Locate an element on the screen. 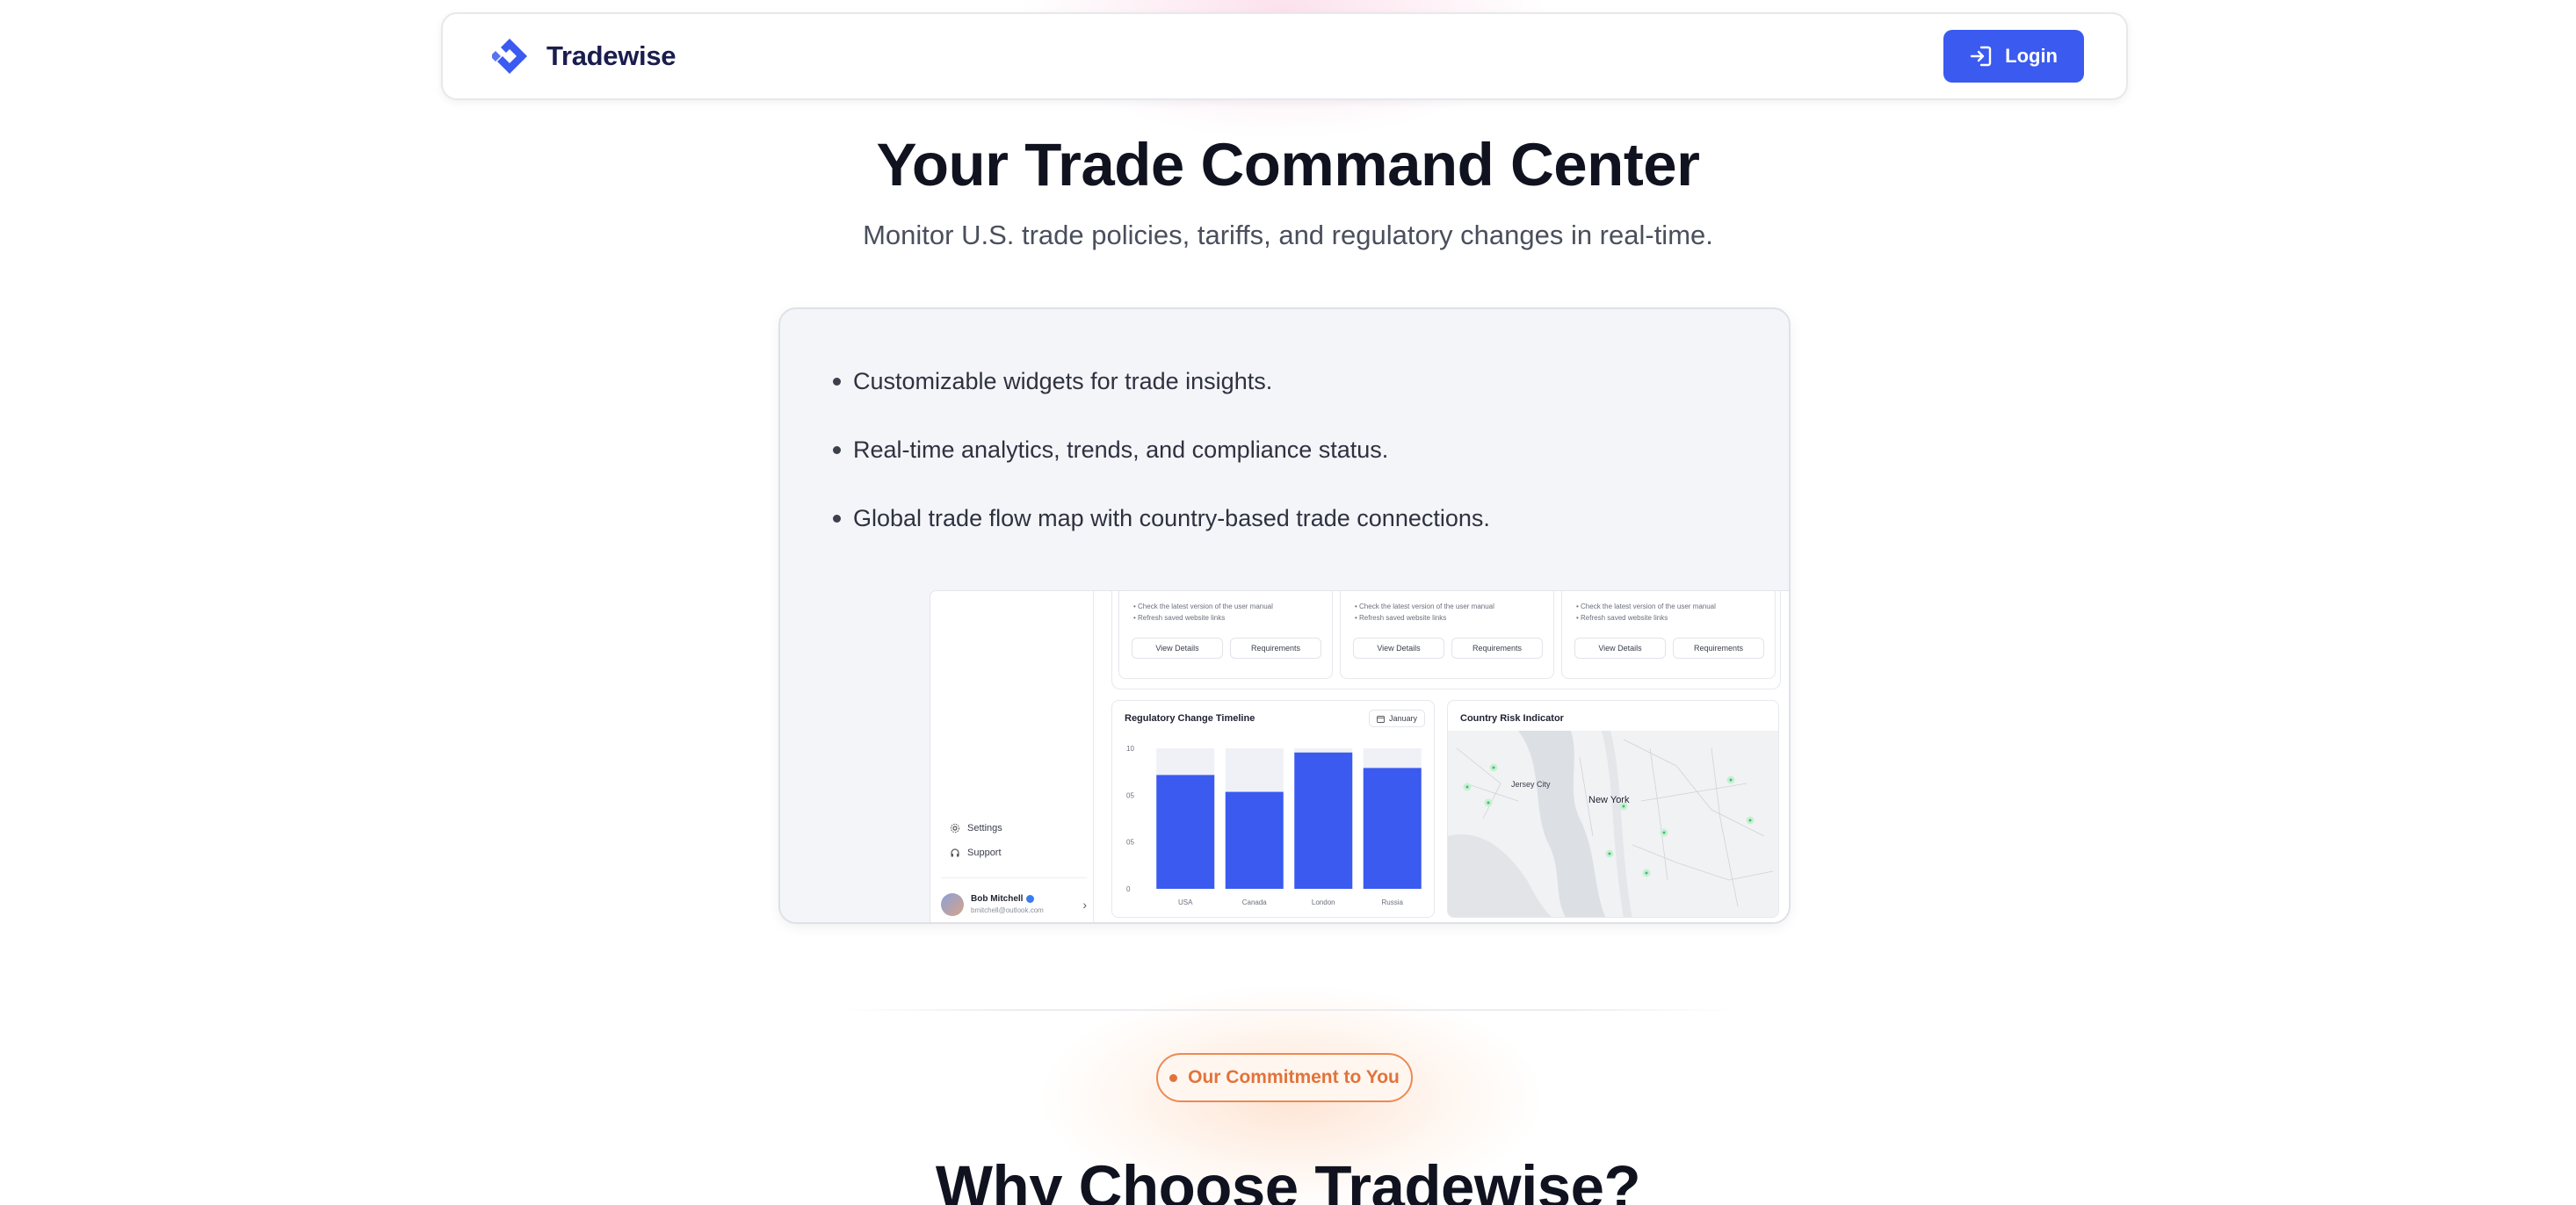 The width and height of the screenshot is (2576, 1205). feature-text: Customizable widgets for trade insights. is located at coordinates (1063, 380).